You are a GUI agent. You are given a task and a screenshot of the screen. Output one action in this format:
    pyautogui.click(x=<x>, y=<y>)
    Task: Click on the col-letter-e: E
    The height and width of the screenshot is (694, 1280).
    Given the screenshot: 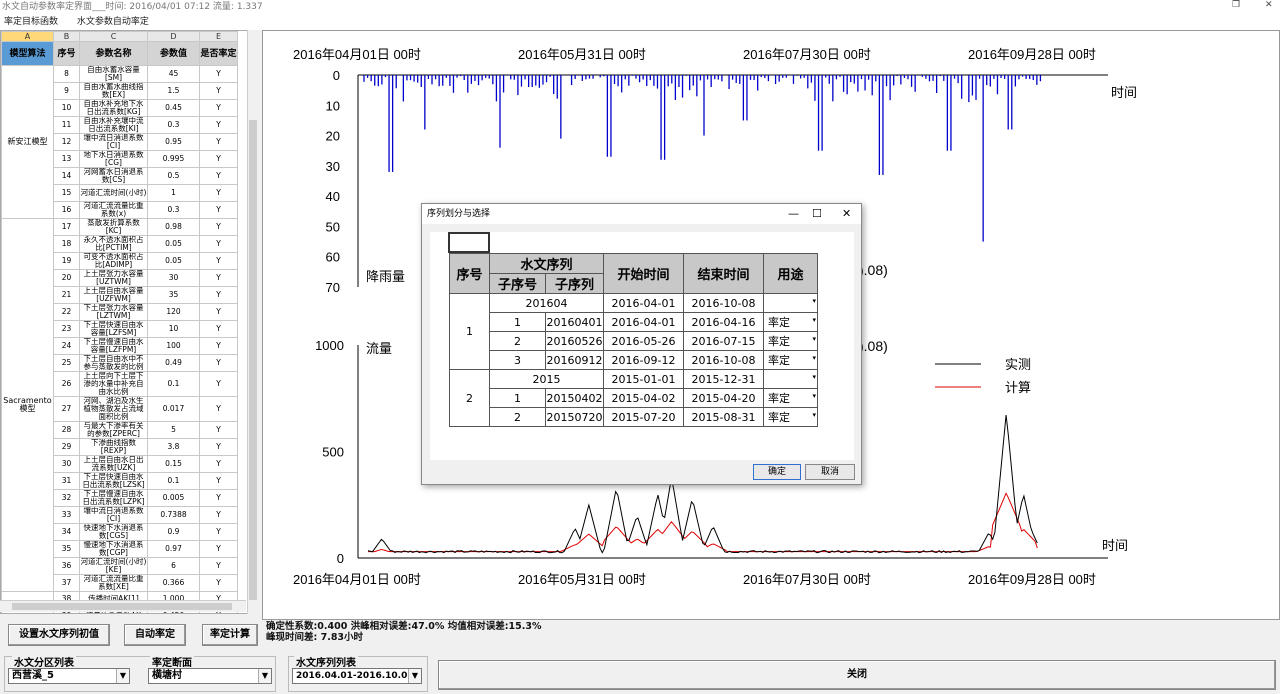 What is the action you would take?
    pyautogui.click(x=218, y=36)
    